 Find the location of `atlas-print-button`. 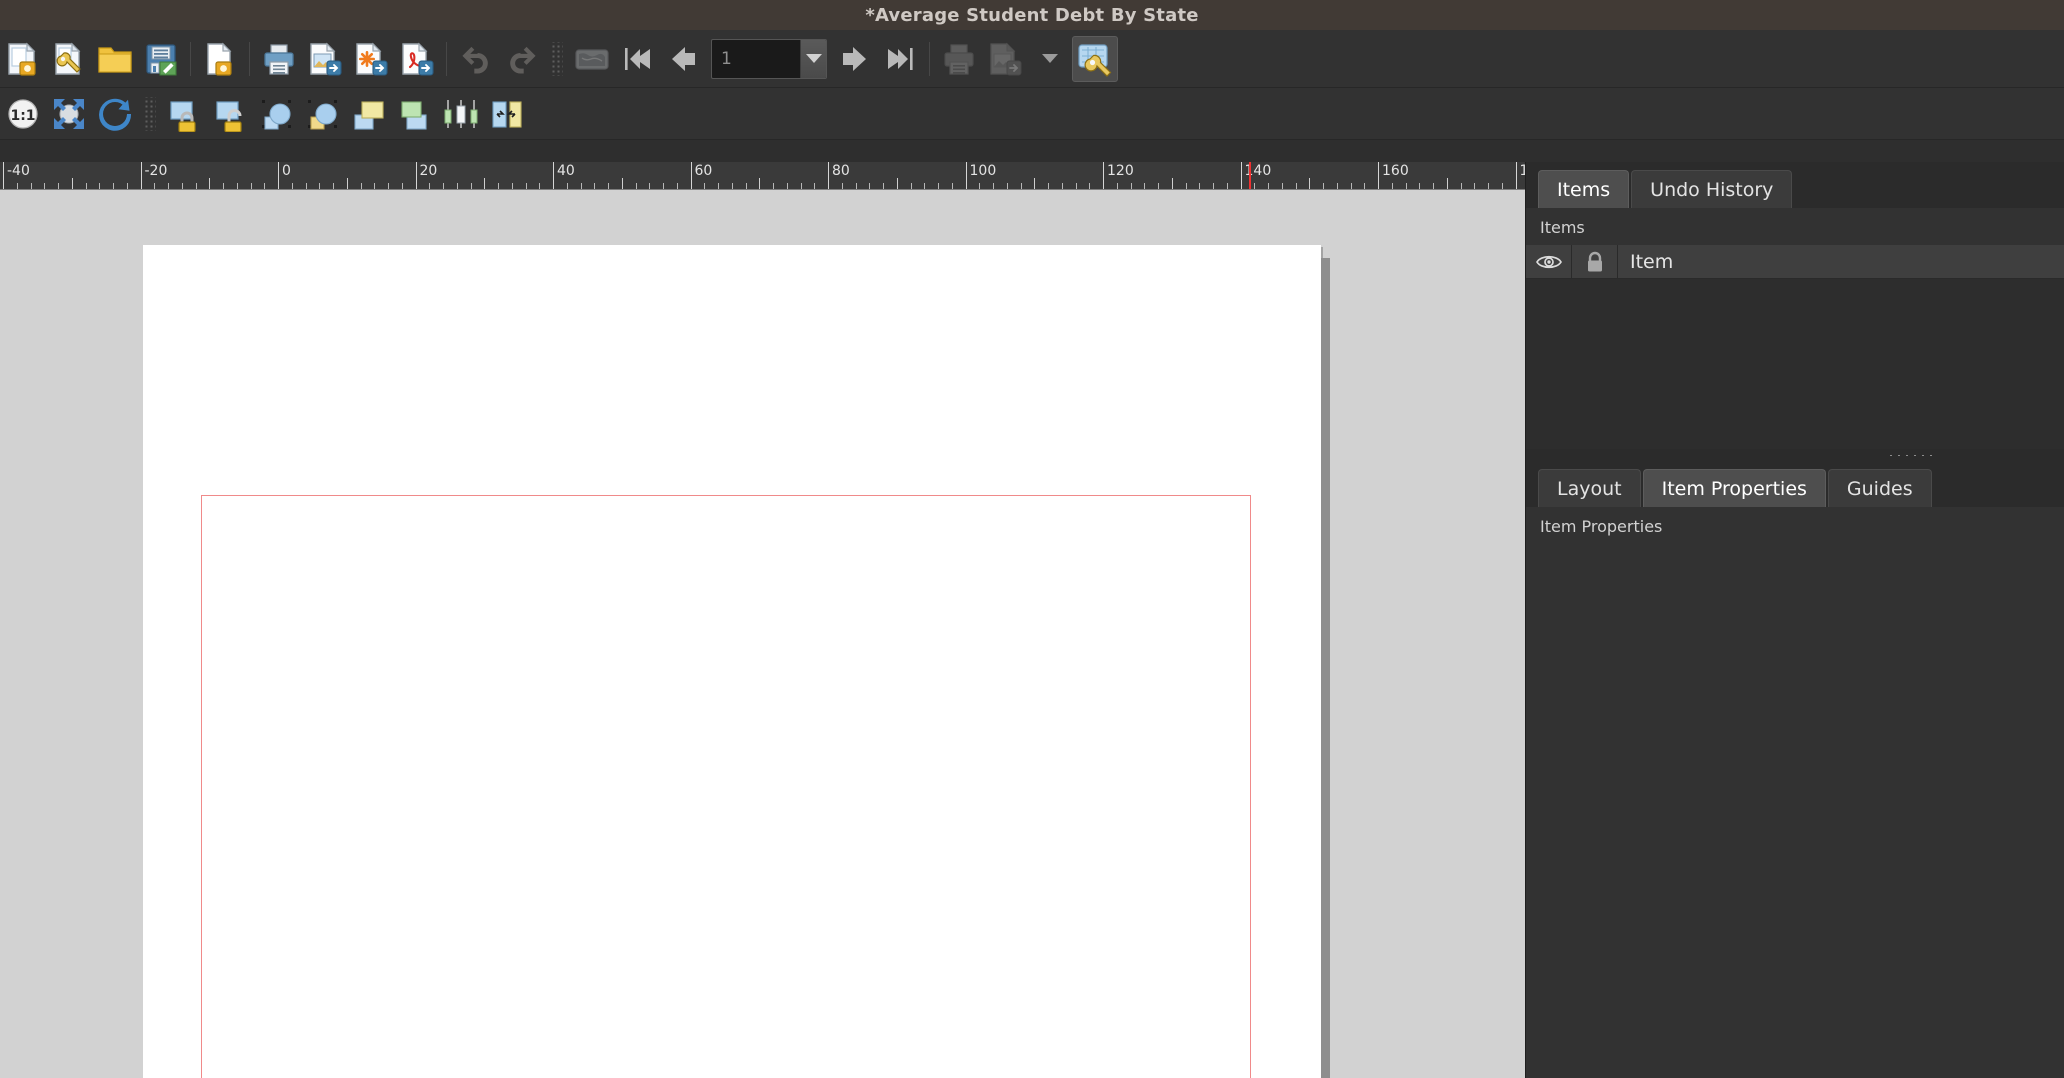

atlas-print-button is located at coordinates (959, 59).